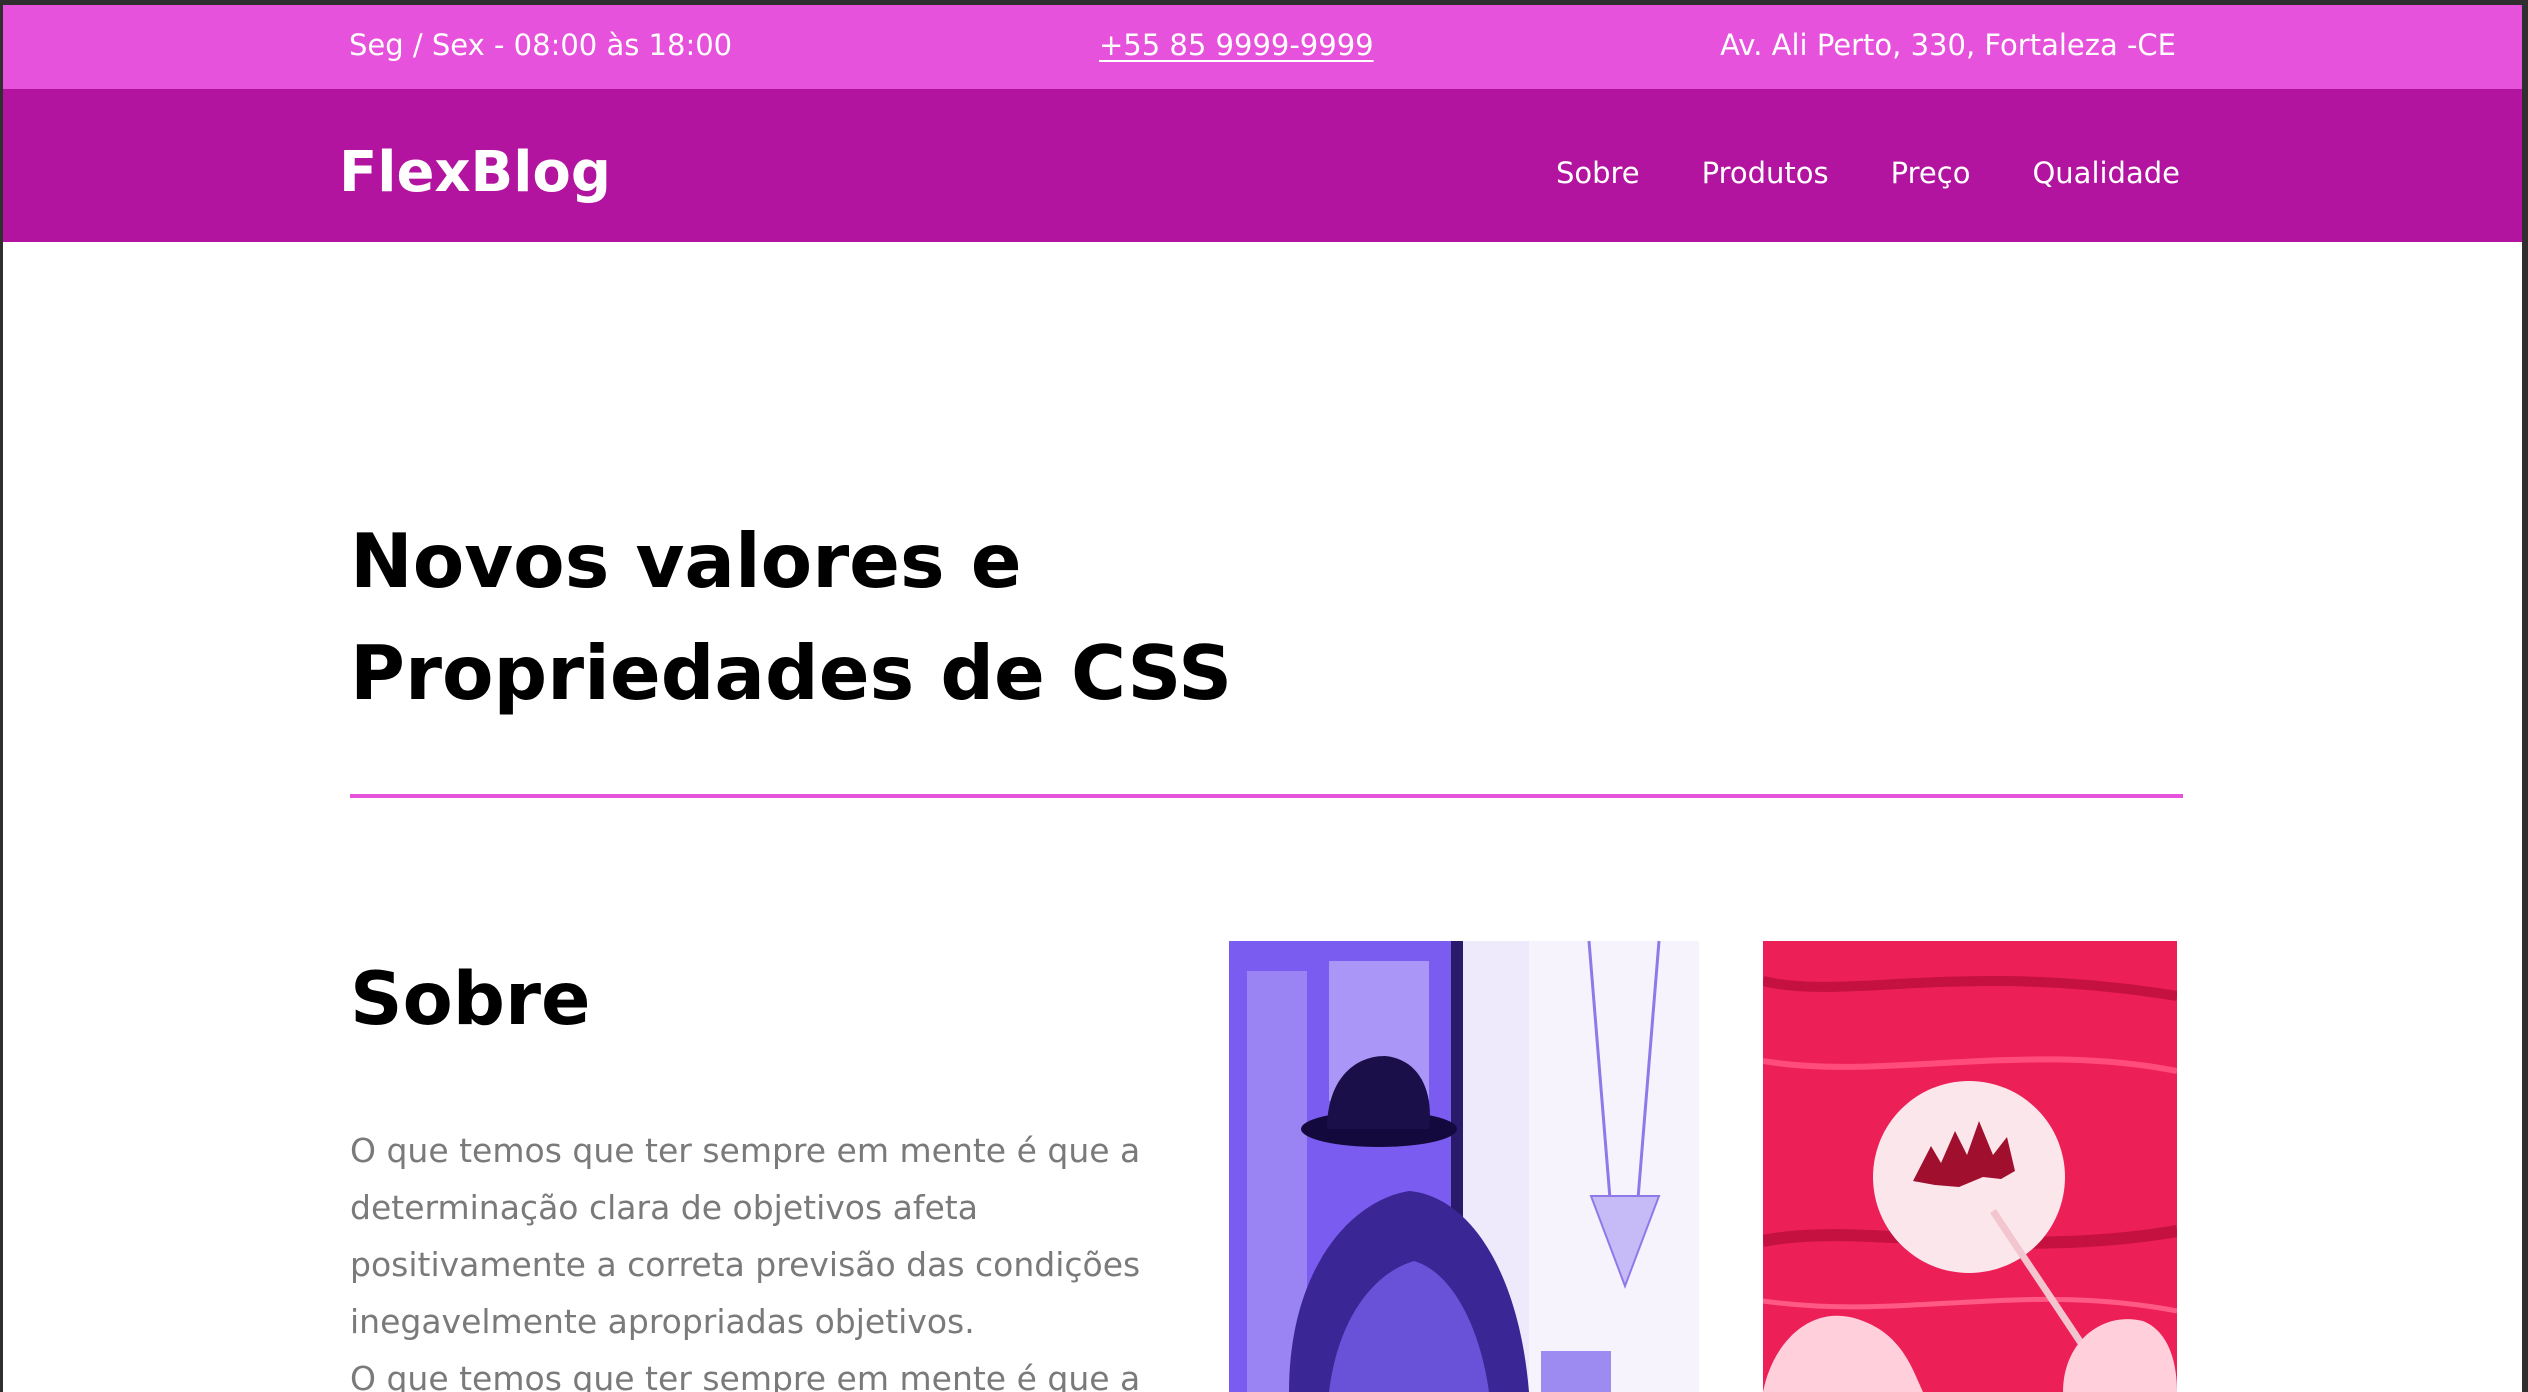  What do you see at coordinates (470, 999) in the screenshot?
I see `about-title: Sobre` at bounding box center [470, 999].